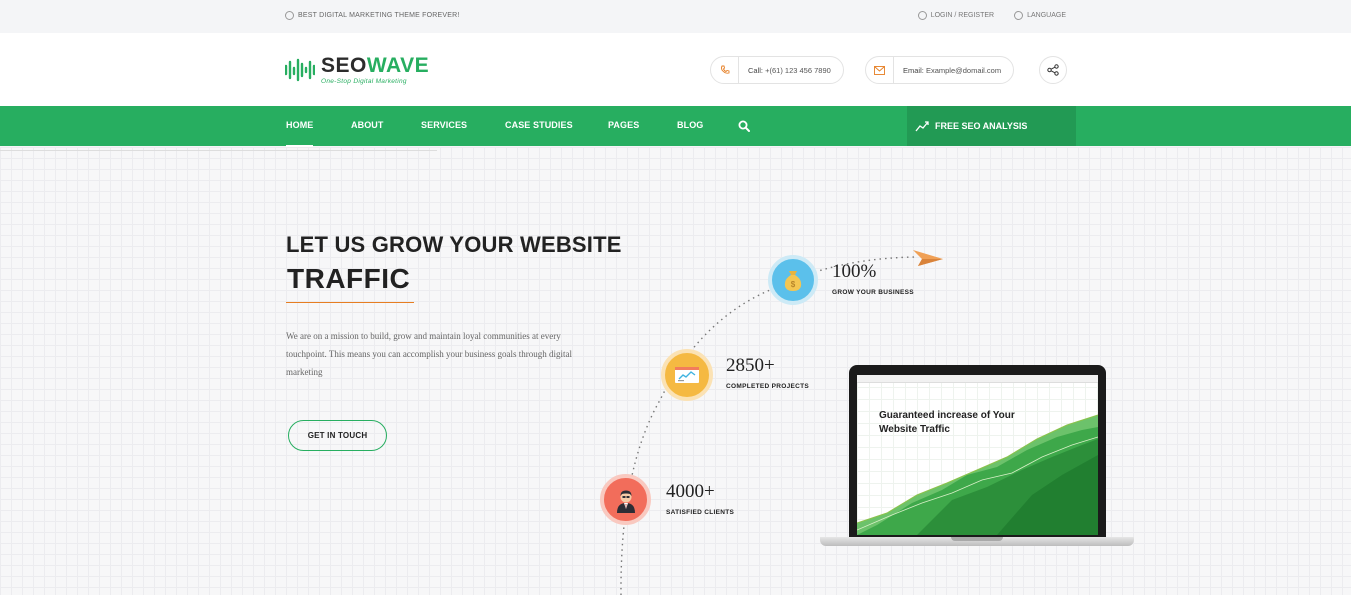  Describe the element at coordinates (623, 125) in the screenshot. I see `nav-pages: PAGES` at that location.